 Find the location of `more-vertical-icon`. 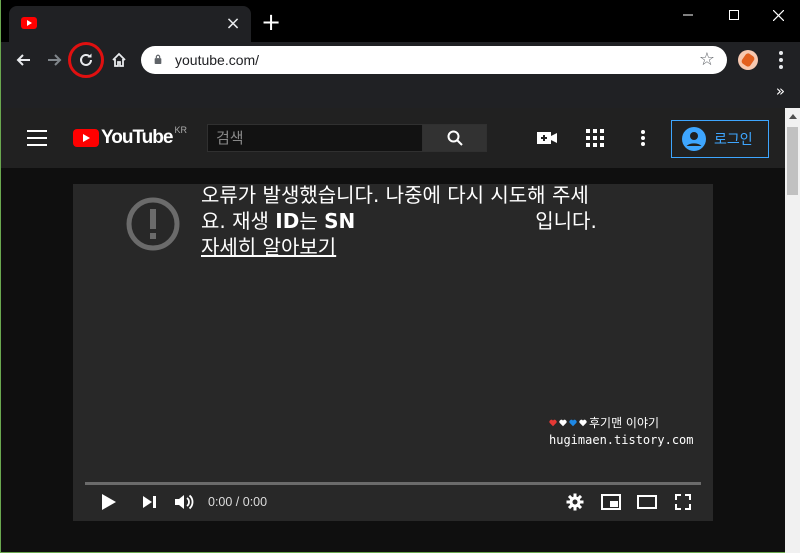

more-vertical-icon is located at coordinates (643, 138).